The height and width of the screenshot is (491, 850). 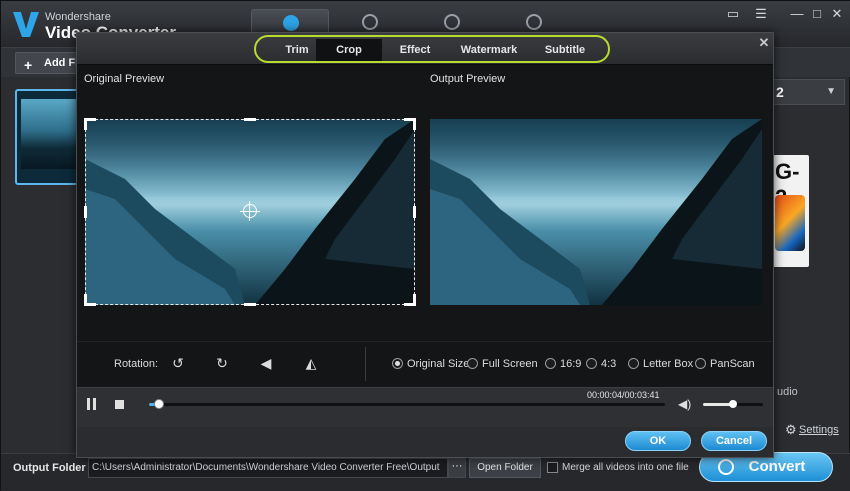 What do you see at coordinates (837, 14) in the screenshot?
I see `window-close-button: ✕` at bounding box center [837, 14].